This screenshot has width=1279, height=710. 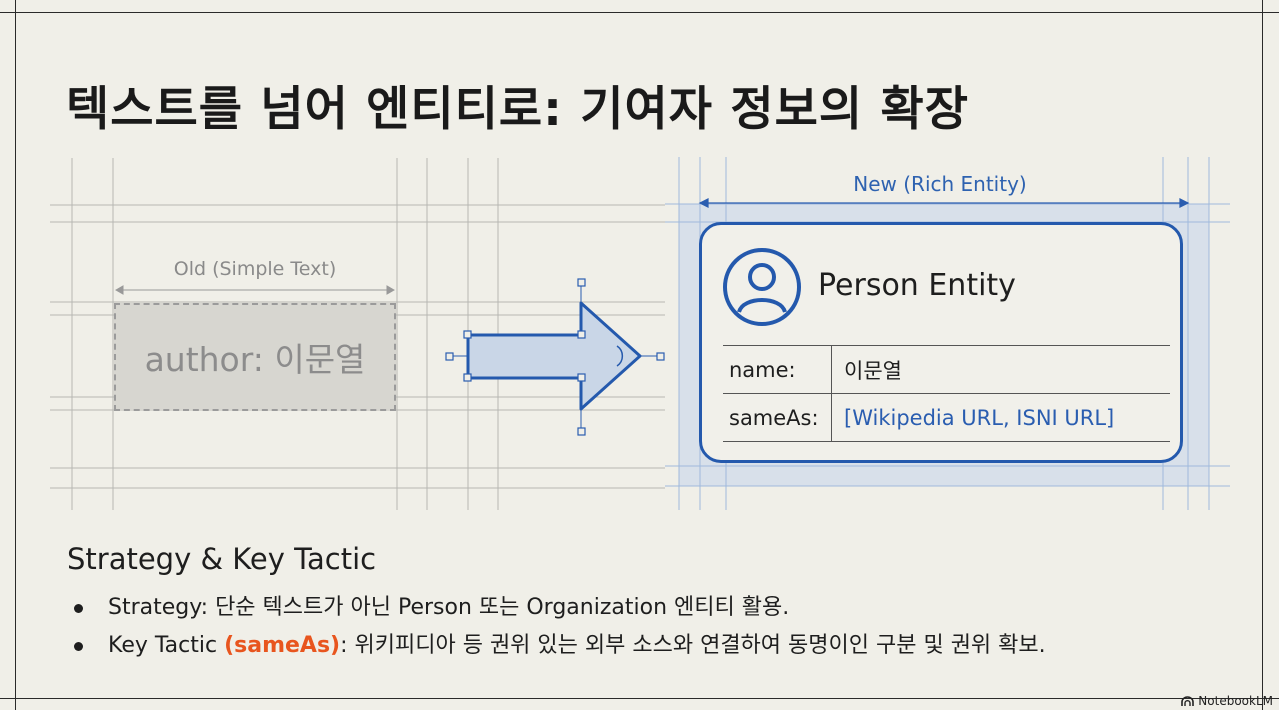 I want to click on property-value-link: [Wikipedia URL, ISNI URL], so click(x=1000, y=417).